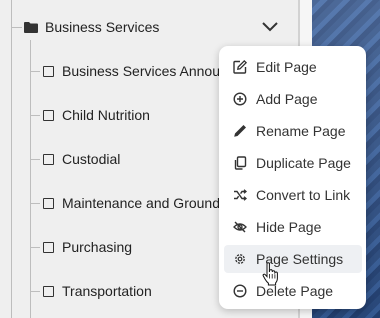 Image resolution: width=380 pixels, height=318 pixels. Describe the element at coordinates (240, 291) in the screenshot. I see `minus-circle-icon` at that location.